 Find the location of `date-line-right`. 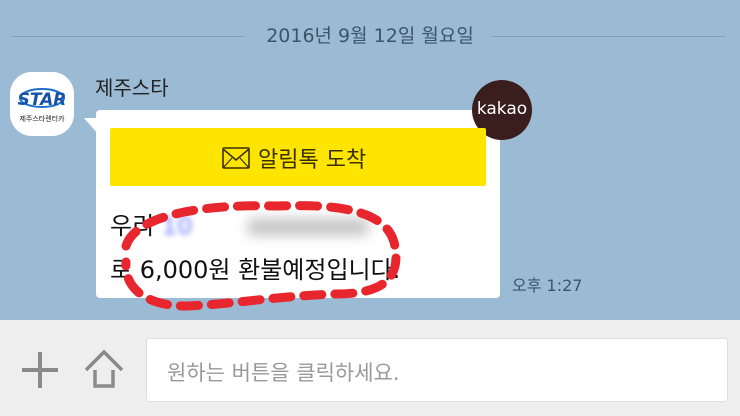

date-line-right is located at coordinates (608, 36).